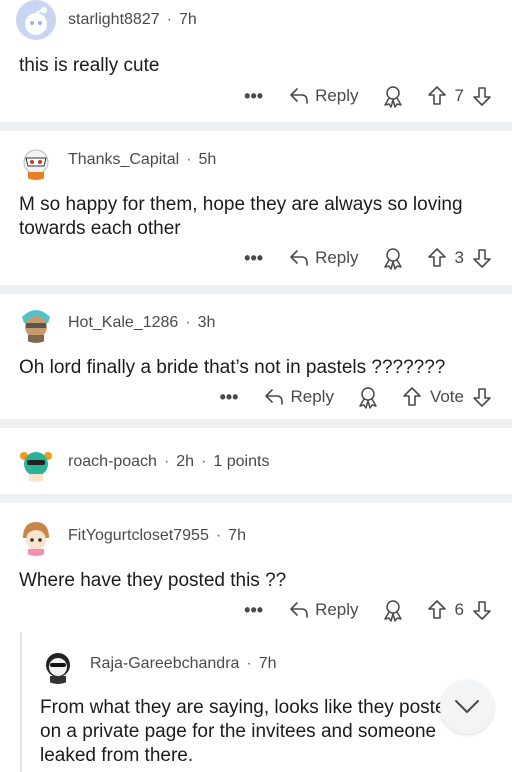  What do you see at coordinates (153, 580) in the screenshot?
I see `comment-body: Where have they posted this ??` at bounding box center [153, 580].